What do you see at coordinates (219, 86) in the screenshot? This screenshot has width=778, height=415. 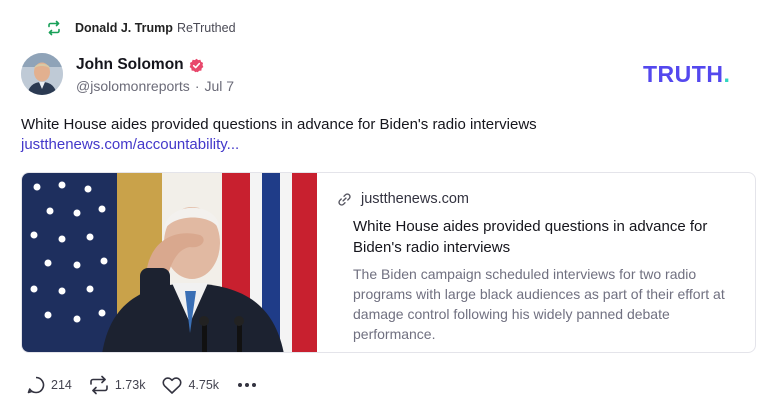 I see `post-date: Jul 7` at bounding box center [219, 86].